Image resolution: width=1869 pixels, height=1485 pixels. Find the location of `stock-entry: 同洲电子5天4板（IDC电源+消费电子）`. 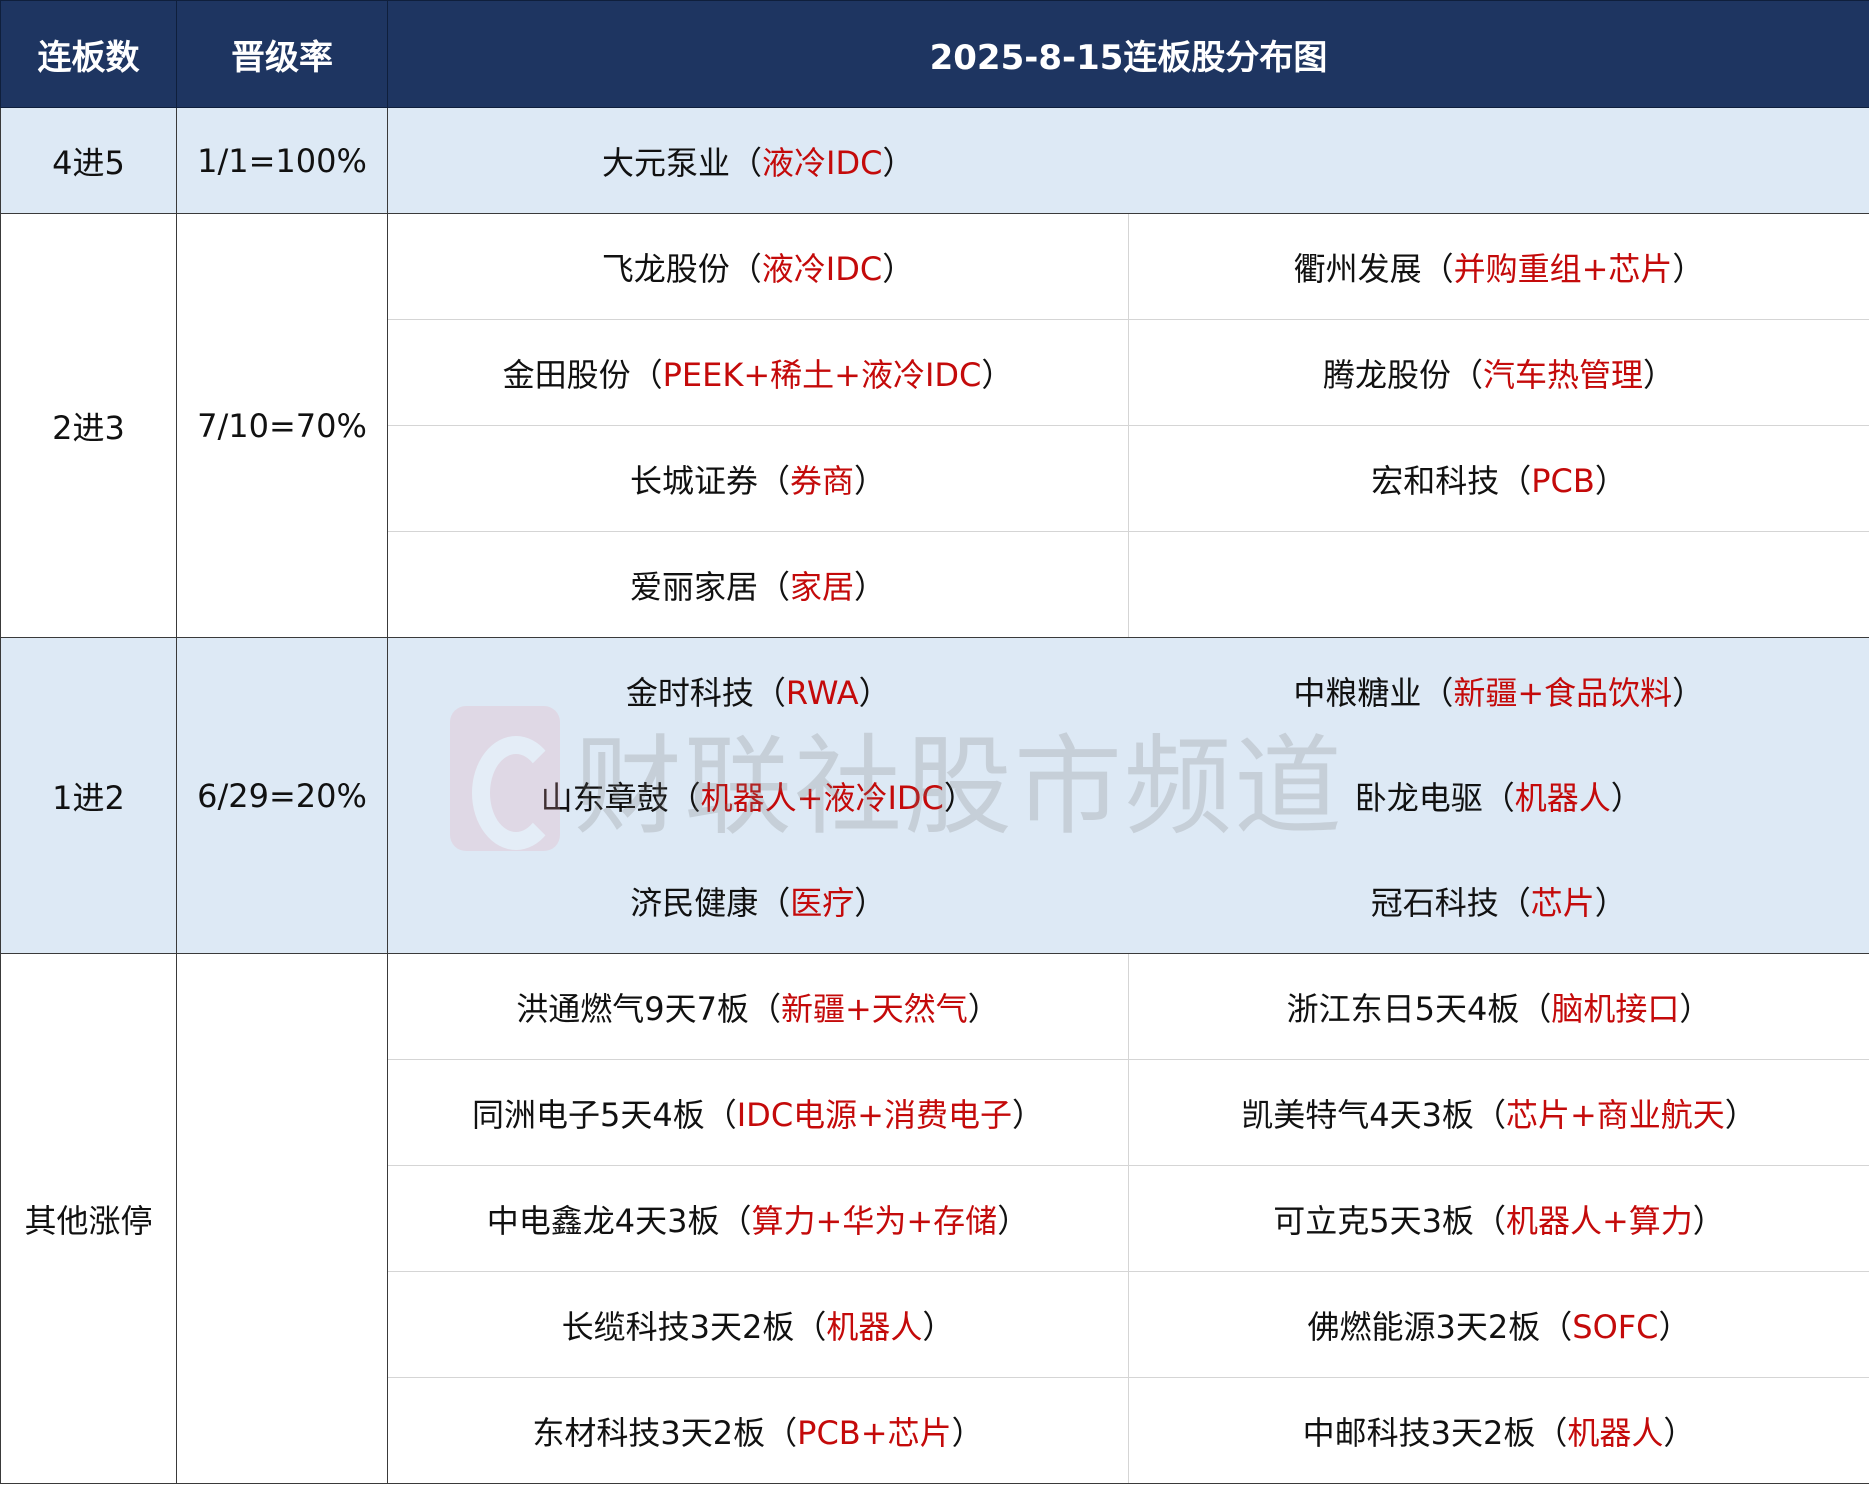

stock-entry: 同洲电子5天4板（IDC电源+消费电子） is located at coordinates (757, 1114).